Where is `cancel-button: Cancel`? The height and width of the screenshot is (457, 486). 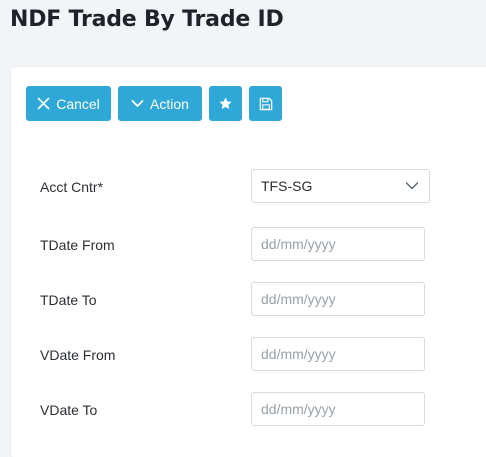
cancel-button: Cancel is located at coordinates (68, 103).